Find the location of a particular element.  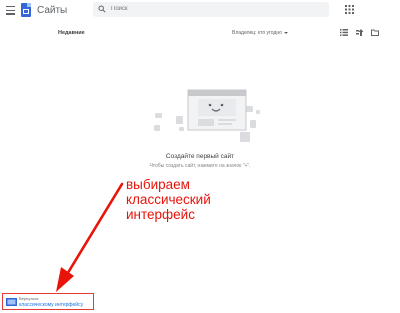

list-view-icon is located at coordinates (344, 32).